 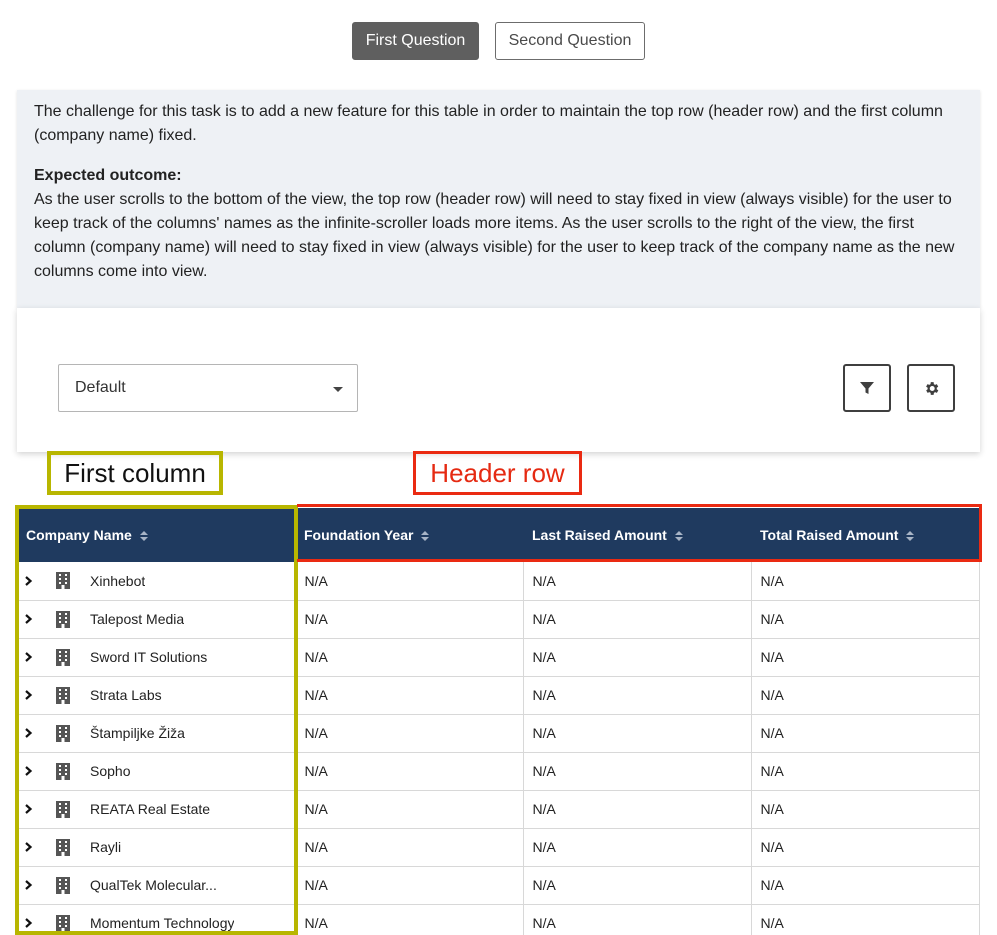 What do you see at coordinates (156, 847) in the screenshot?
I see `company-name-cell: Rayli` at bounding box center [156, 847].